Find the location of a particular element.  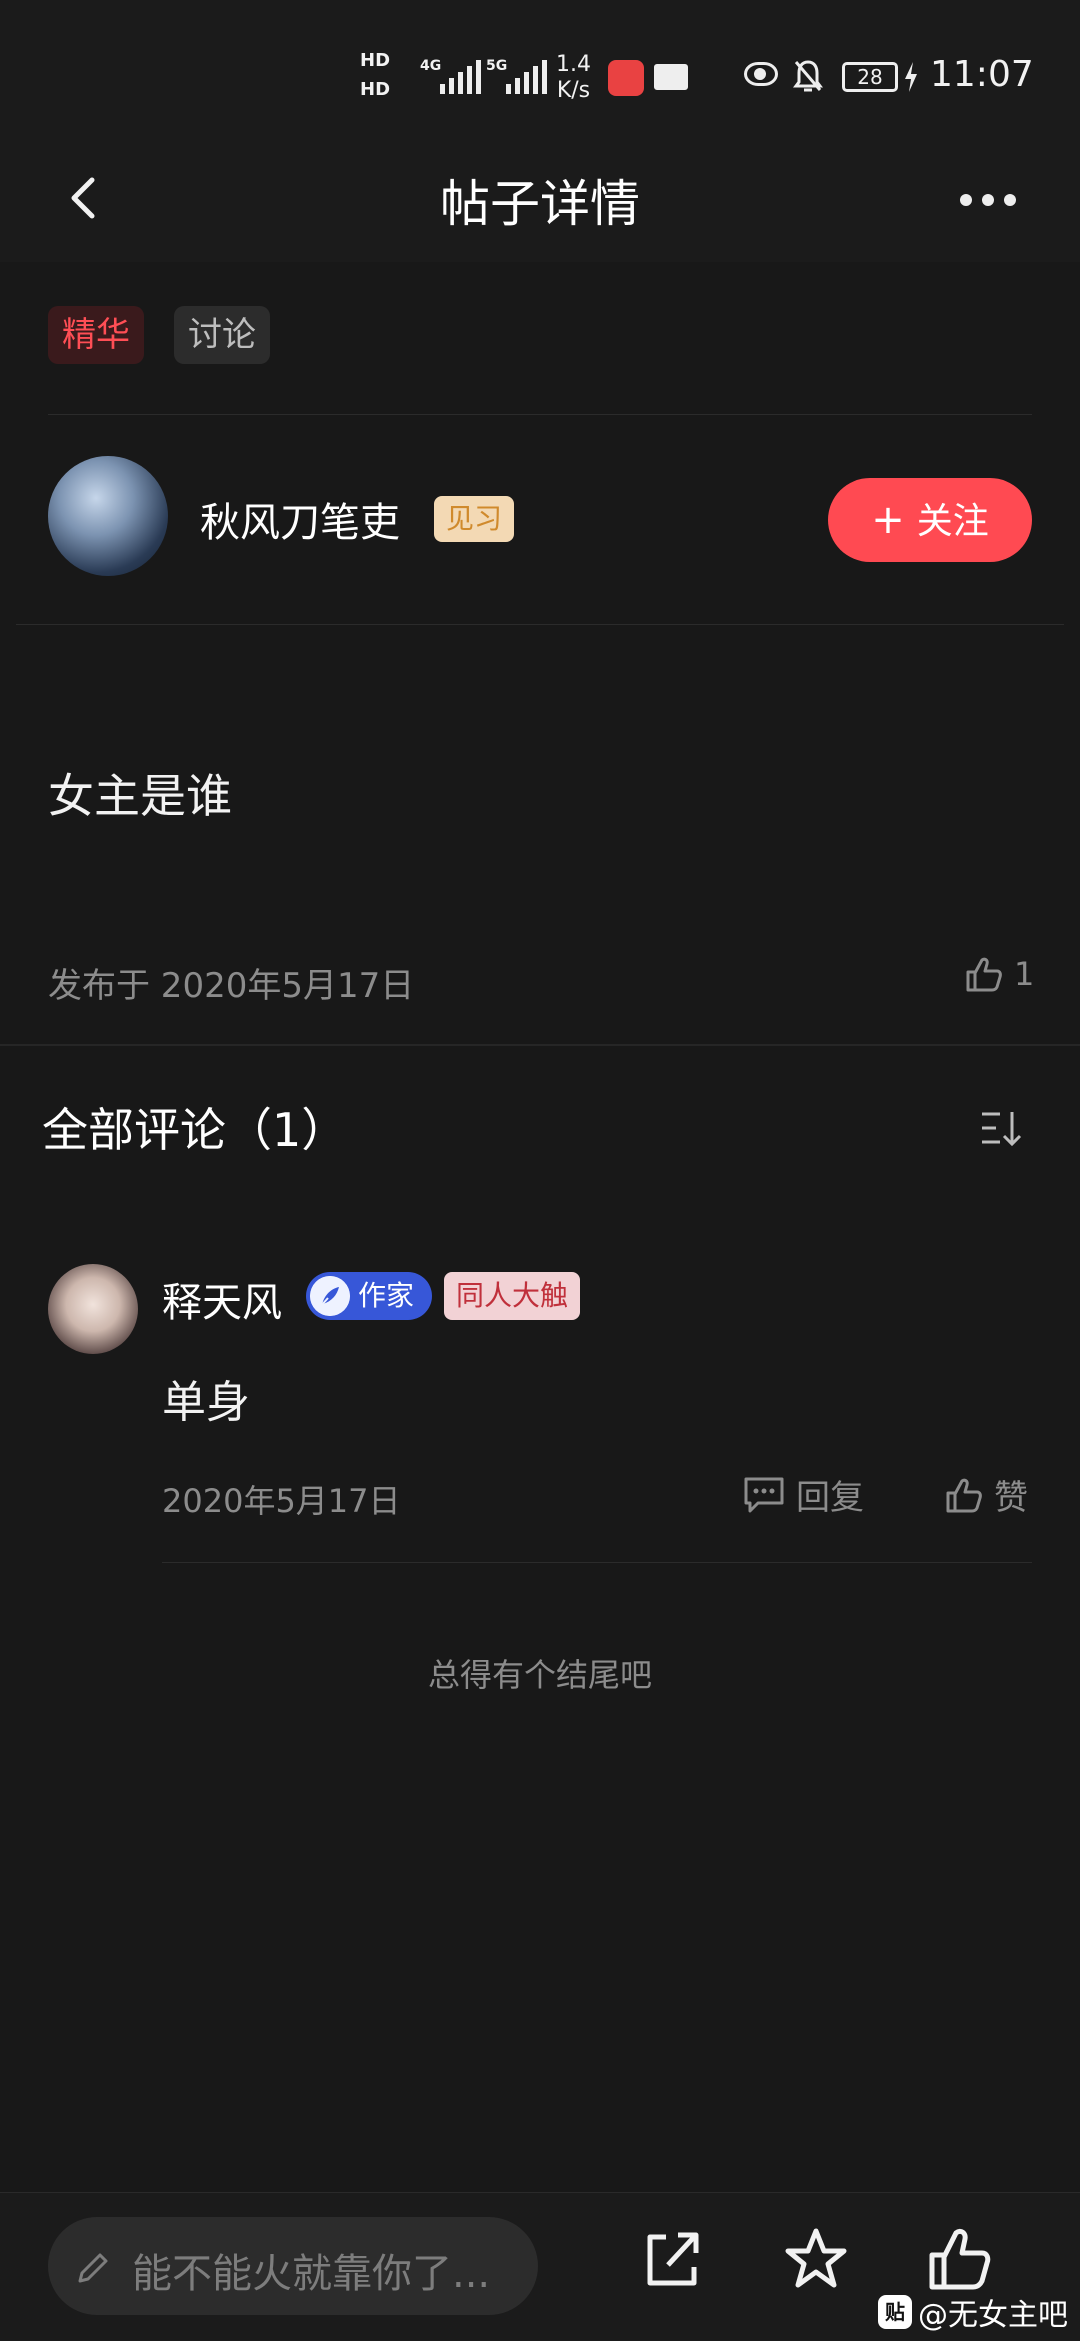

tieba-logo-icon: 贴 is located at coordinates (895, 2312).